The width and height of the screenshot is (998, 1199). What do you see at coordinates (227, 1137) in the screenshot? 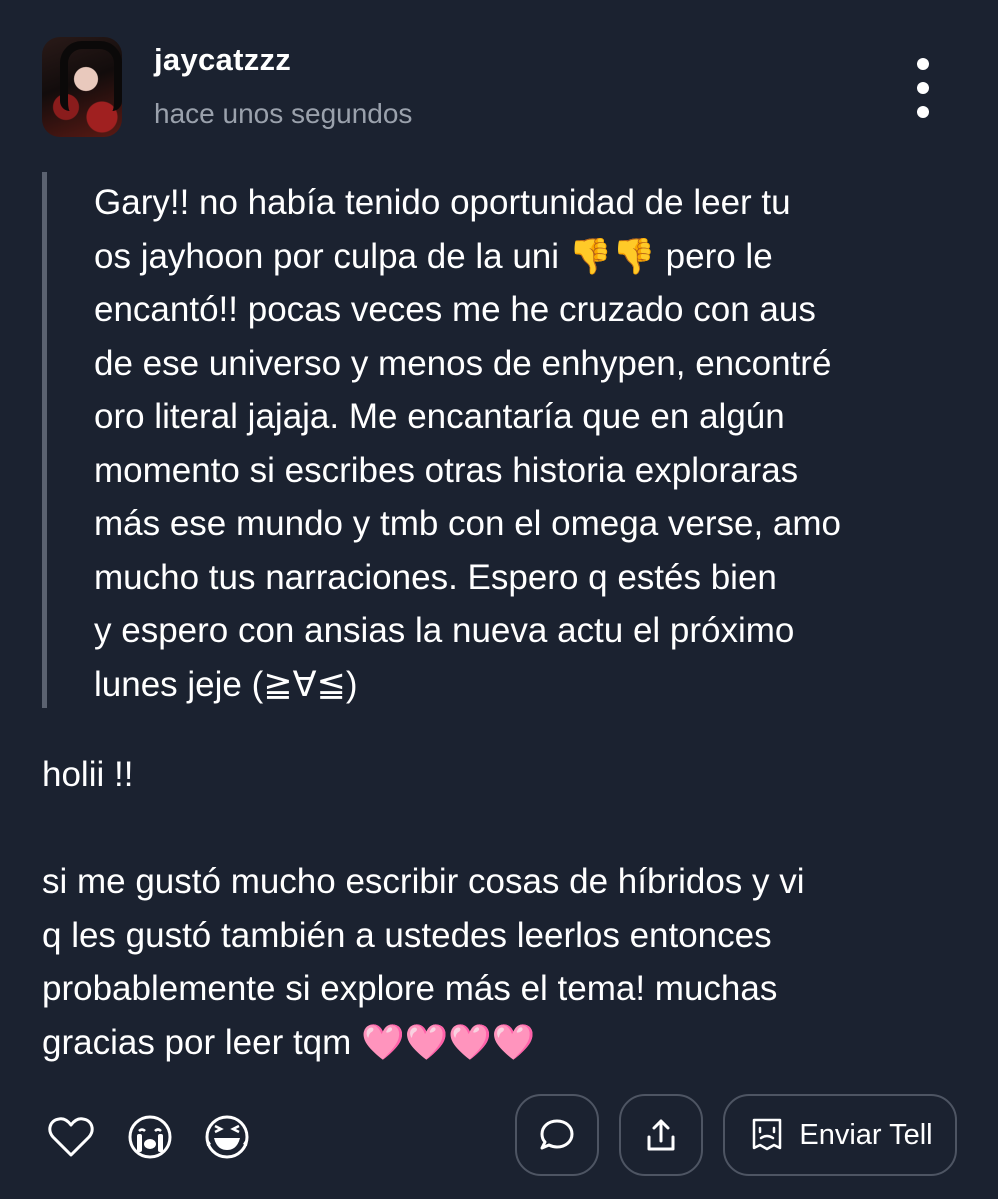
I see `laughing-face-icon` at bounding box center [227, 1137].